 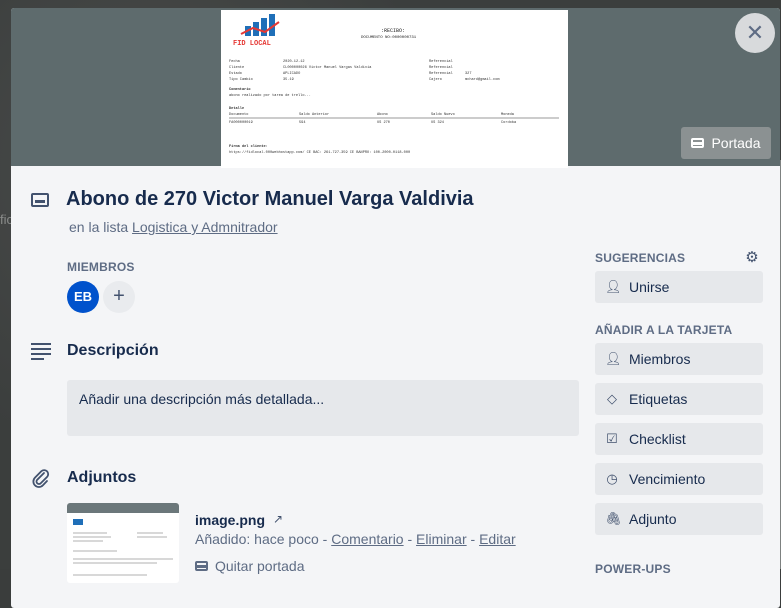 I want to click on remove-cover-label: Quitar portada, so click(x=260, y=566).